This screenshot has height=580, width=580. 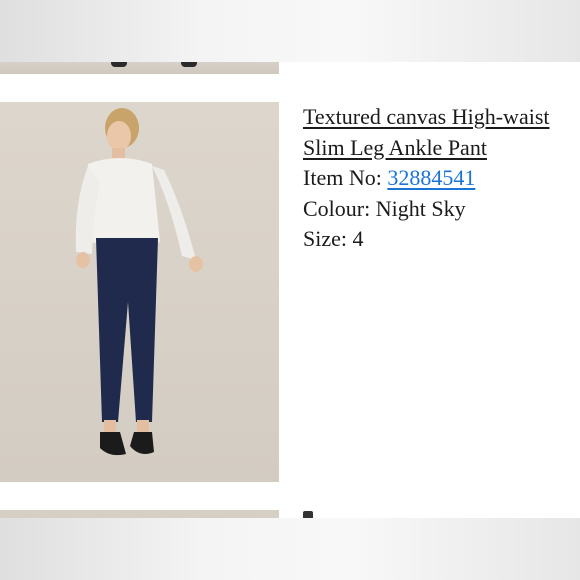 What do you see at coordinates (290, 549) in the screenshot?
I see `bottom-edge-shade` at bounding box center [290, 549].